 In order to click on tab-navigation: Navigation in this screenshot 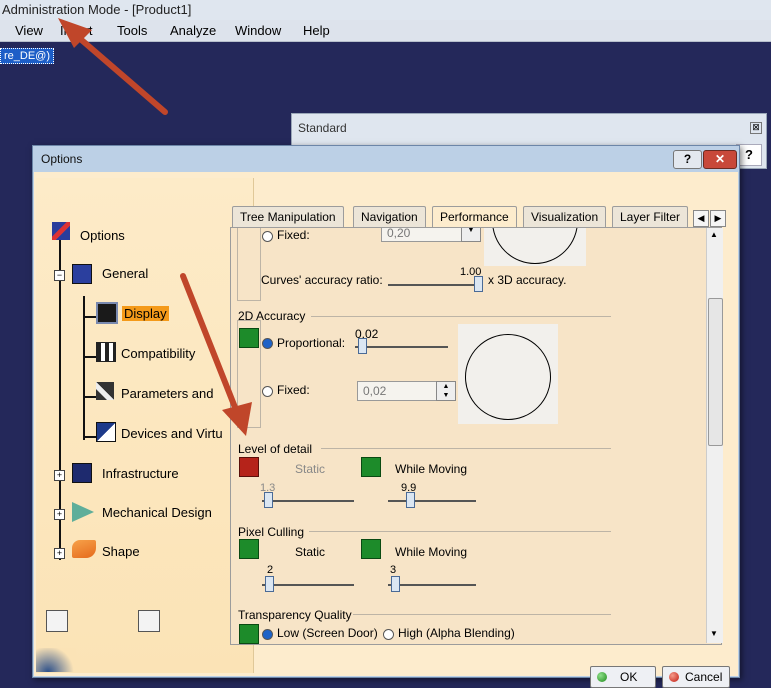, I will do `click(389, 217)`.